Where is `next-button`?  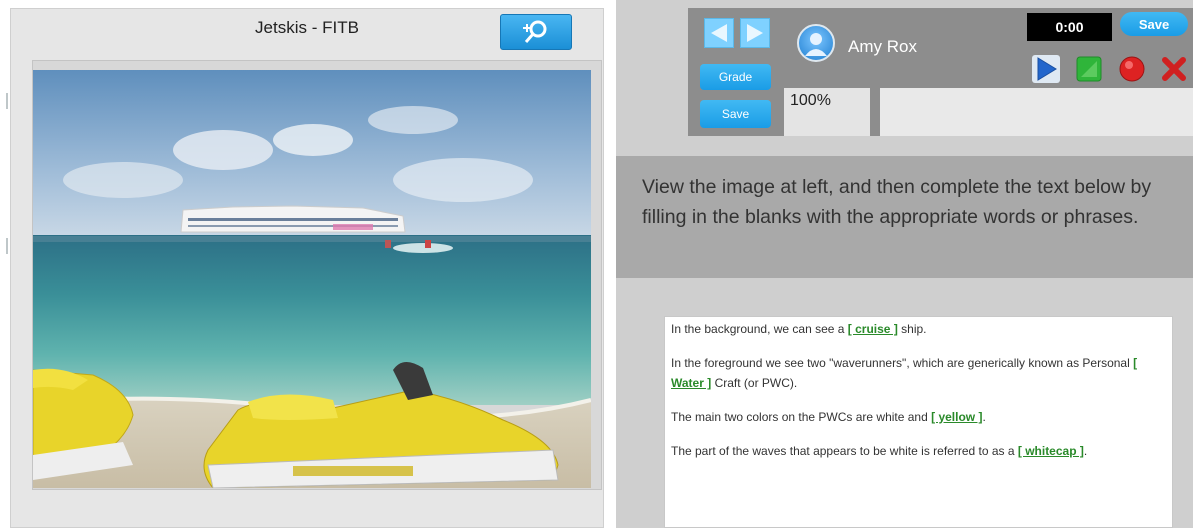
next-button is located at coordinates (755, 33).